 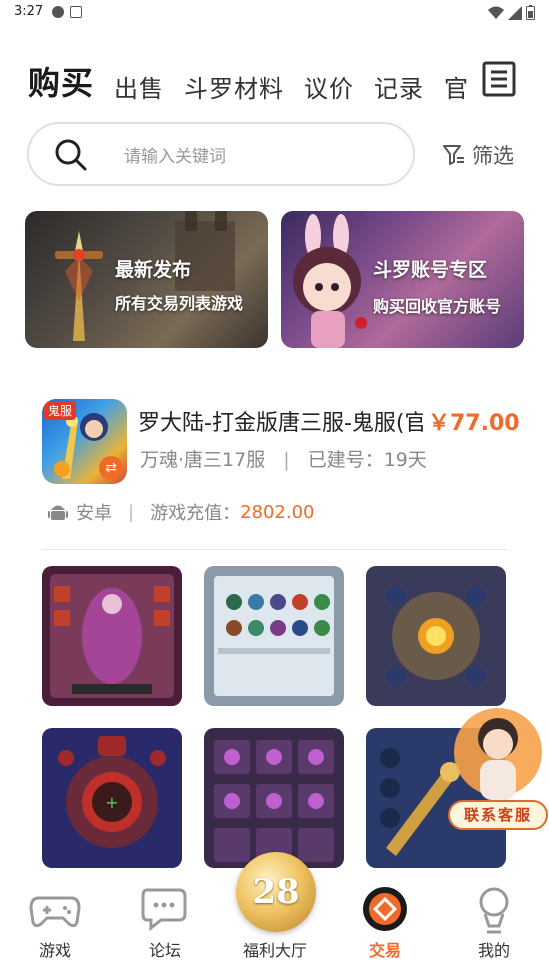 What do you see at coordinates (94, 513) in the screenshot?
I see `platform-label: 安卓` at bounding box center [94, 513].